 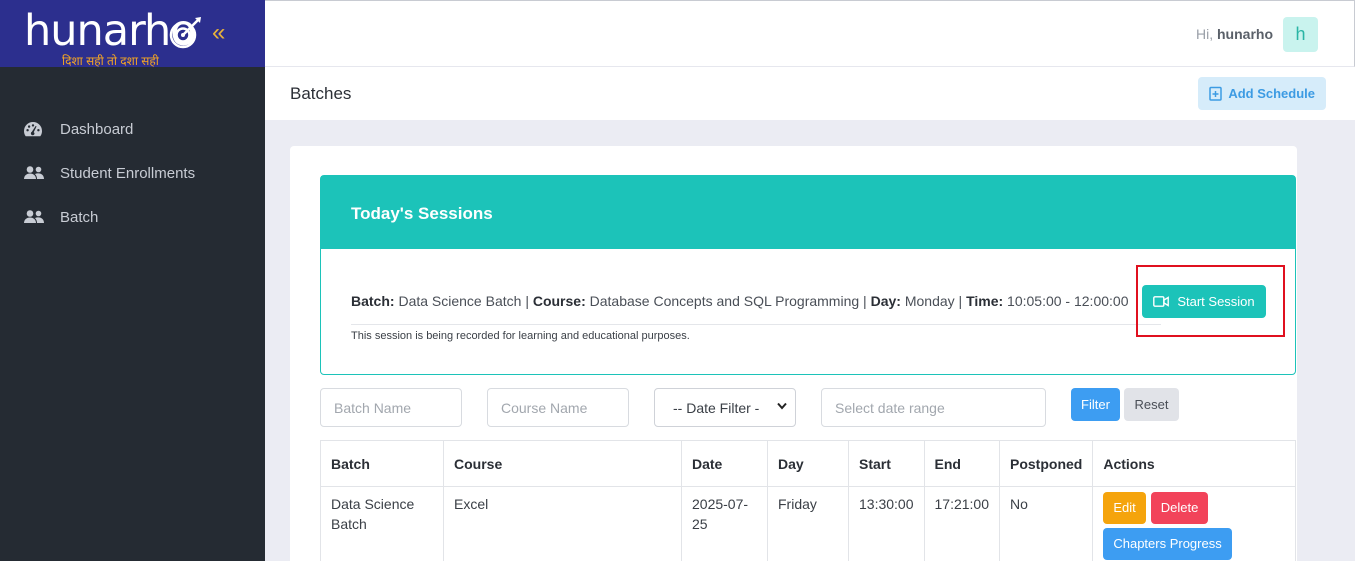 I want to click on date-filter-select: -- Date Filter -, so click(x=725, y=407).